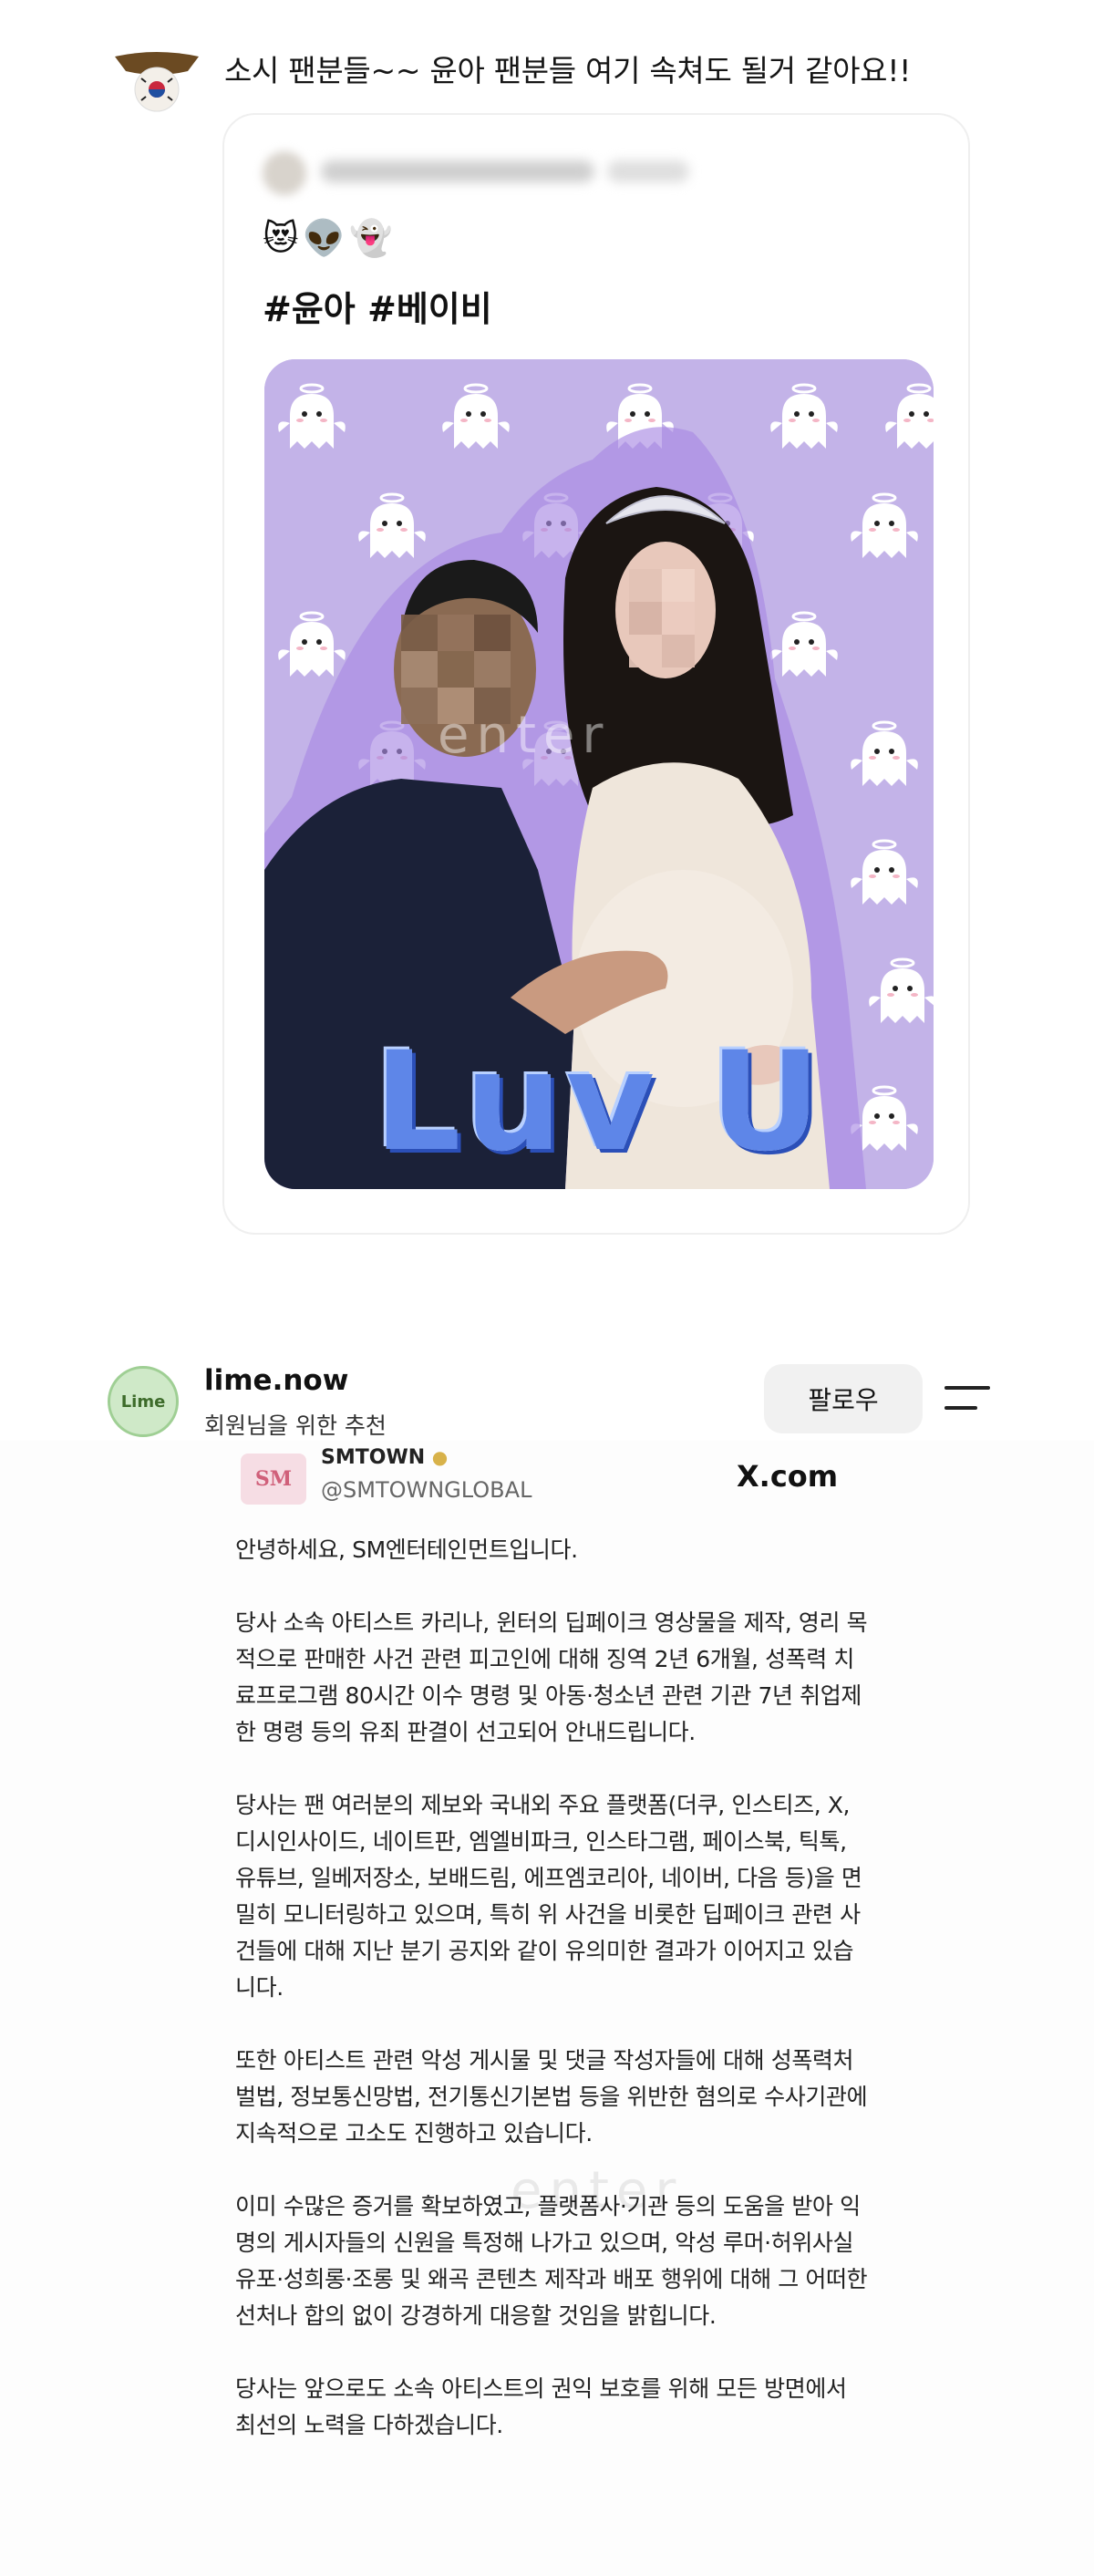 This screenshot has width=1094, height=2576. Describe the element at coordinates (788, 1476) in the screenshot. I see `x-com-label: X.com` at that location.